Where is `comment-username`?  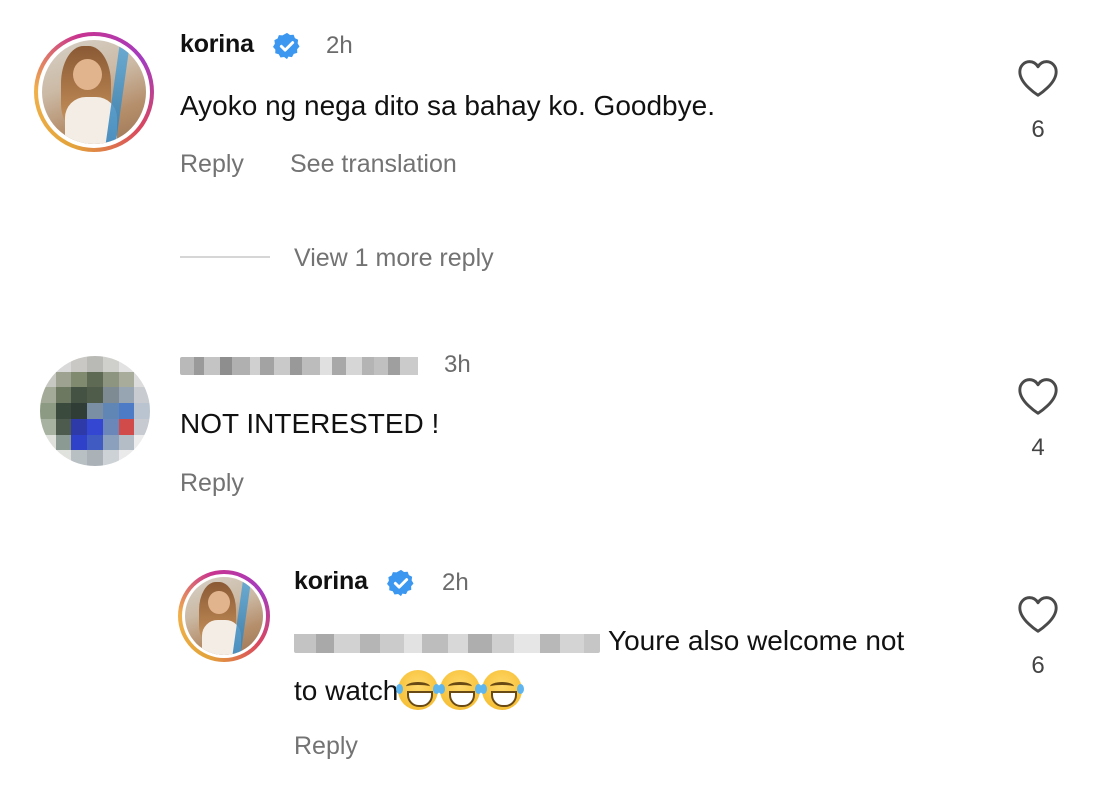
comment-username is located at coordinates (304, 366).